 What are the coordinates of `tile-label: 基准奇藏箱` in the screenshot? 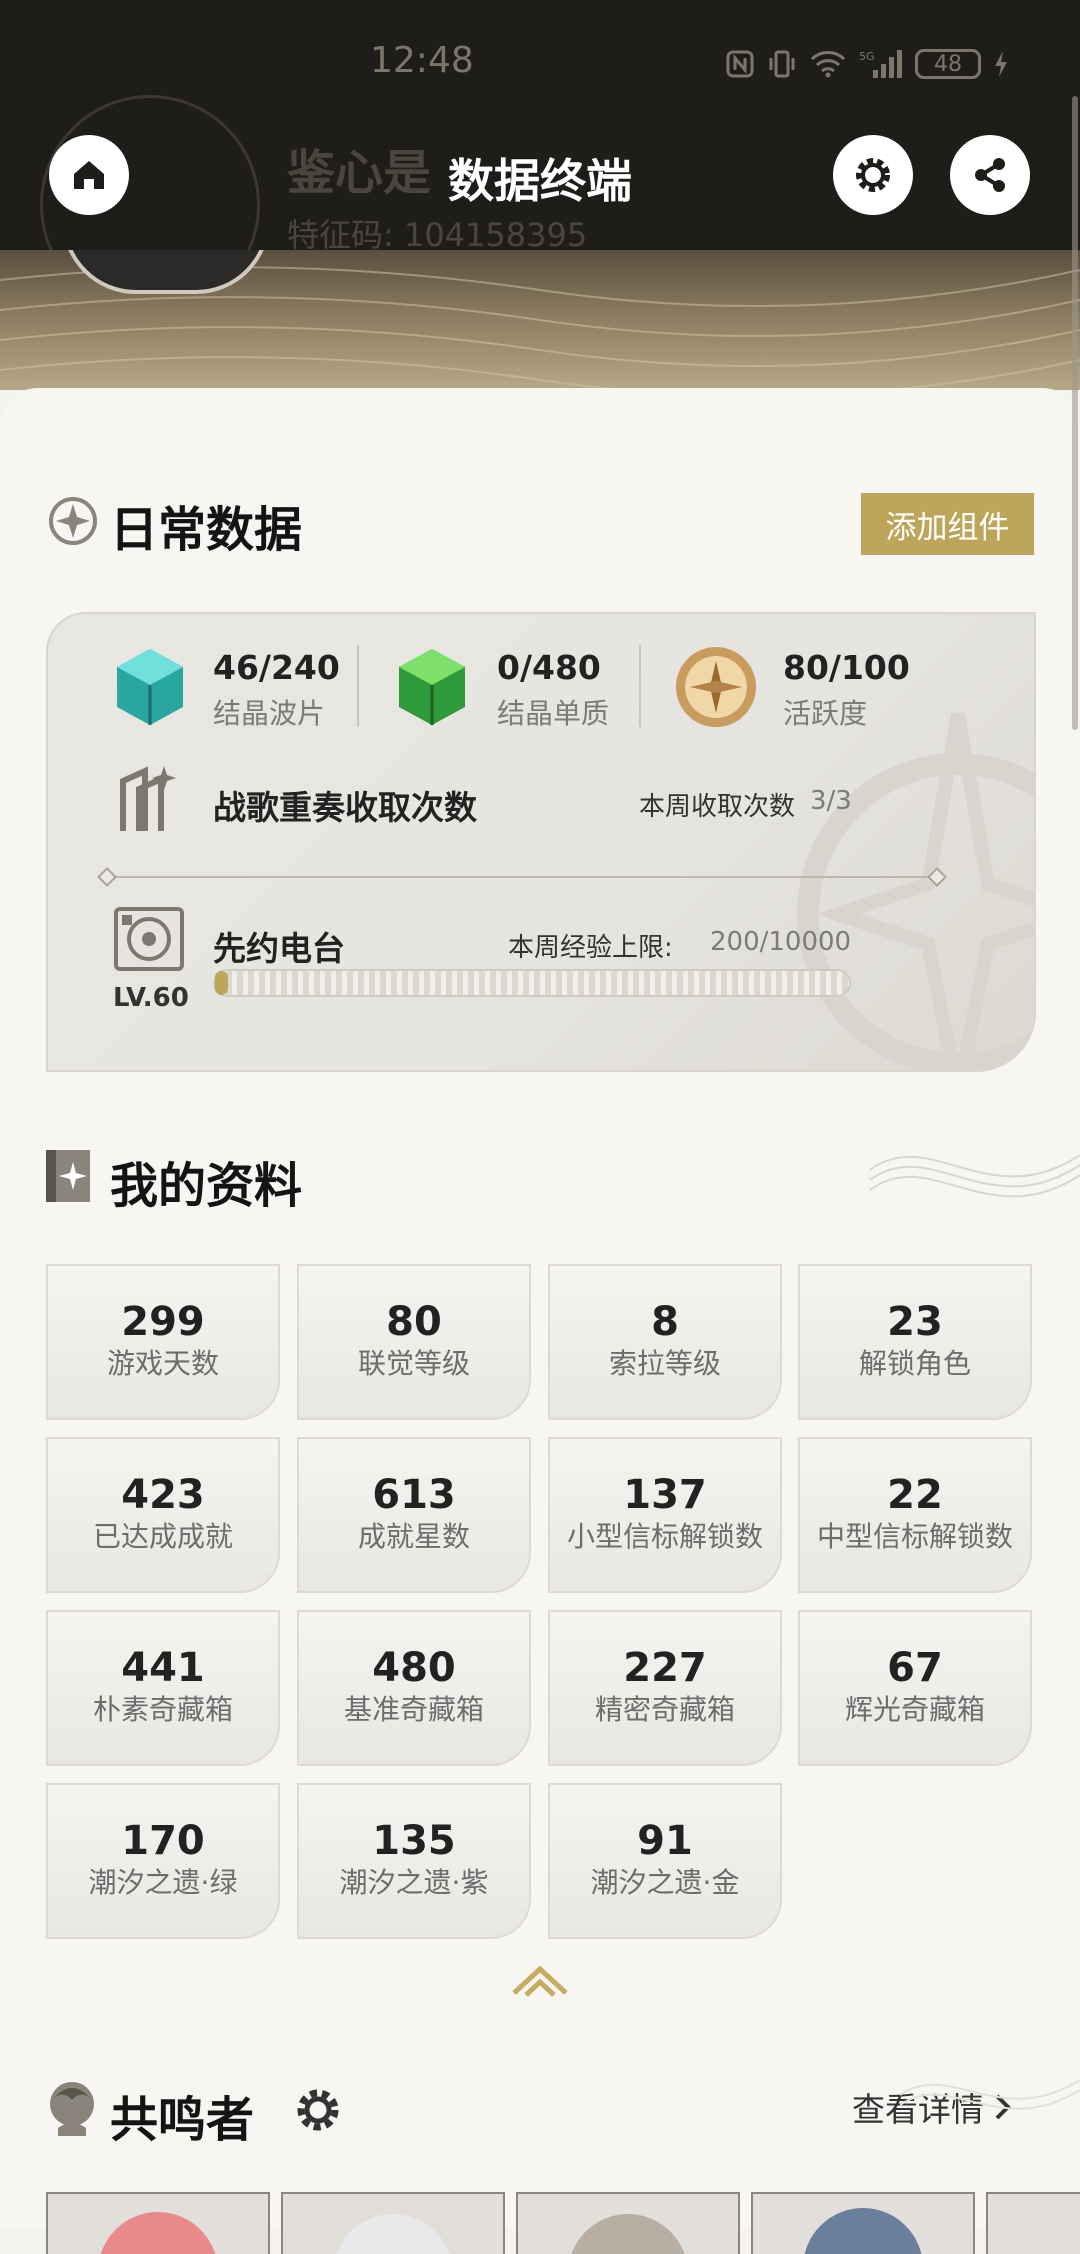 It's located at (413, 1709).